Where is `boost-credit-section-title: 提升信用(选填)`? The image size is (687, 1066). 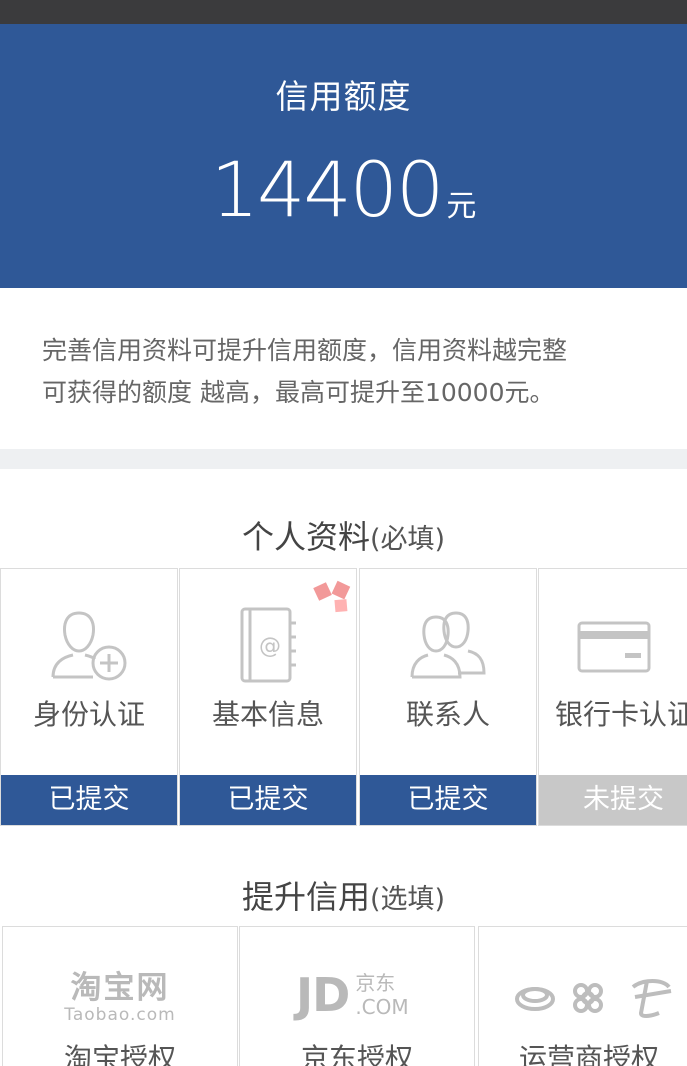
boost-credit-section-title: 提升信用(选填) is located at coordinates (343, 895).